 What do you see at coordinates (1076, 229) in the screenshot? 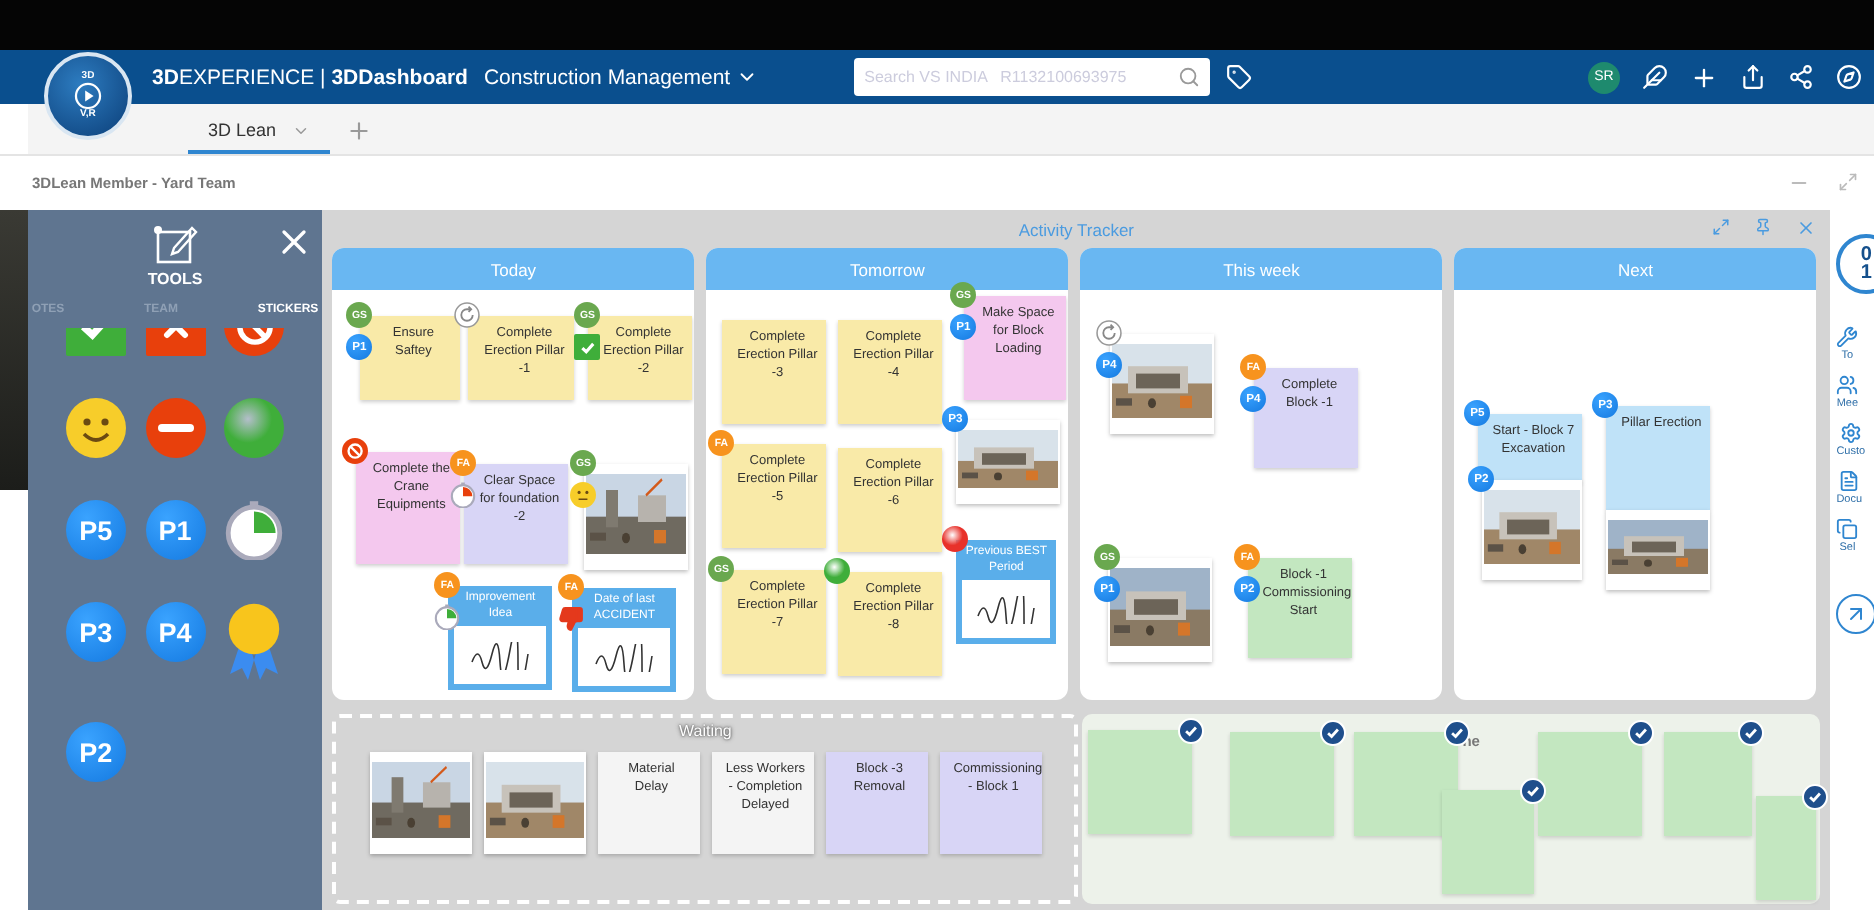
I see `board-title: Activity Tracker` at bounding box center [1076, 229].